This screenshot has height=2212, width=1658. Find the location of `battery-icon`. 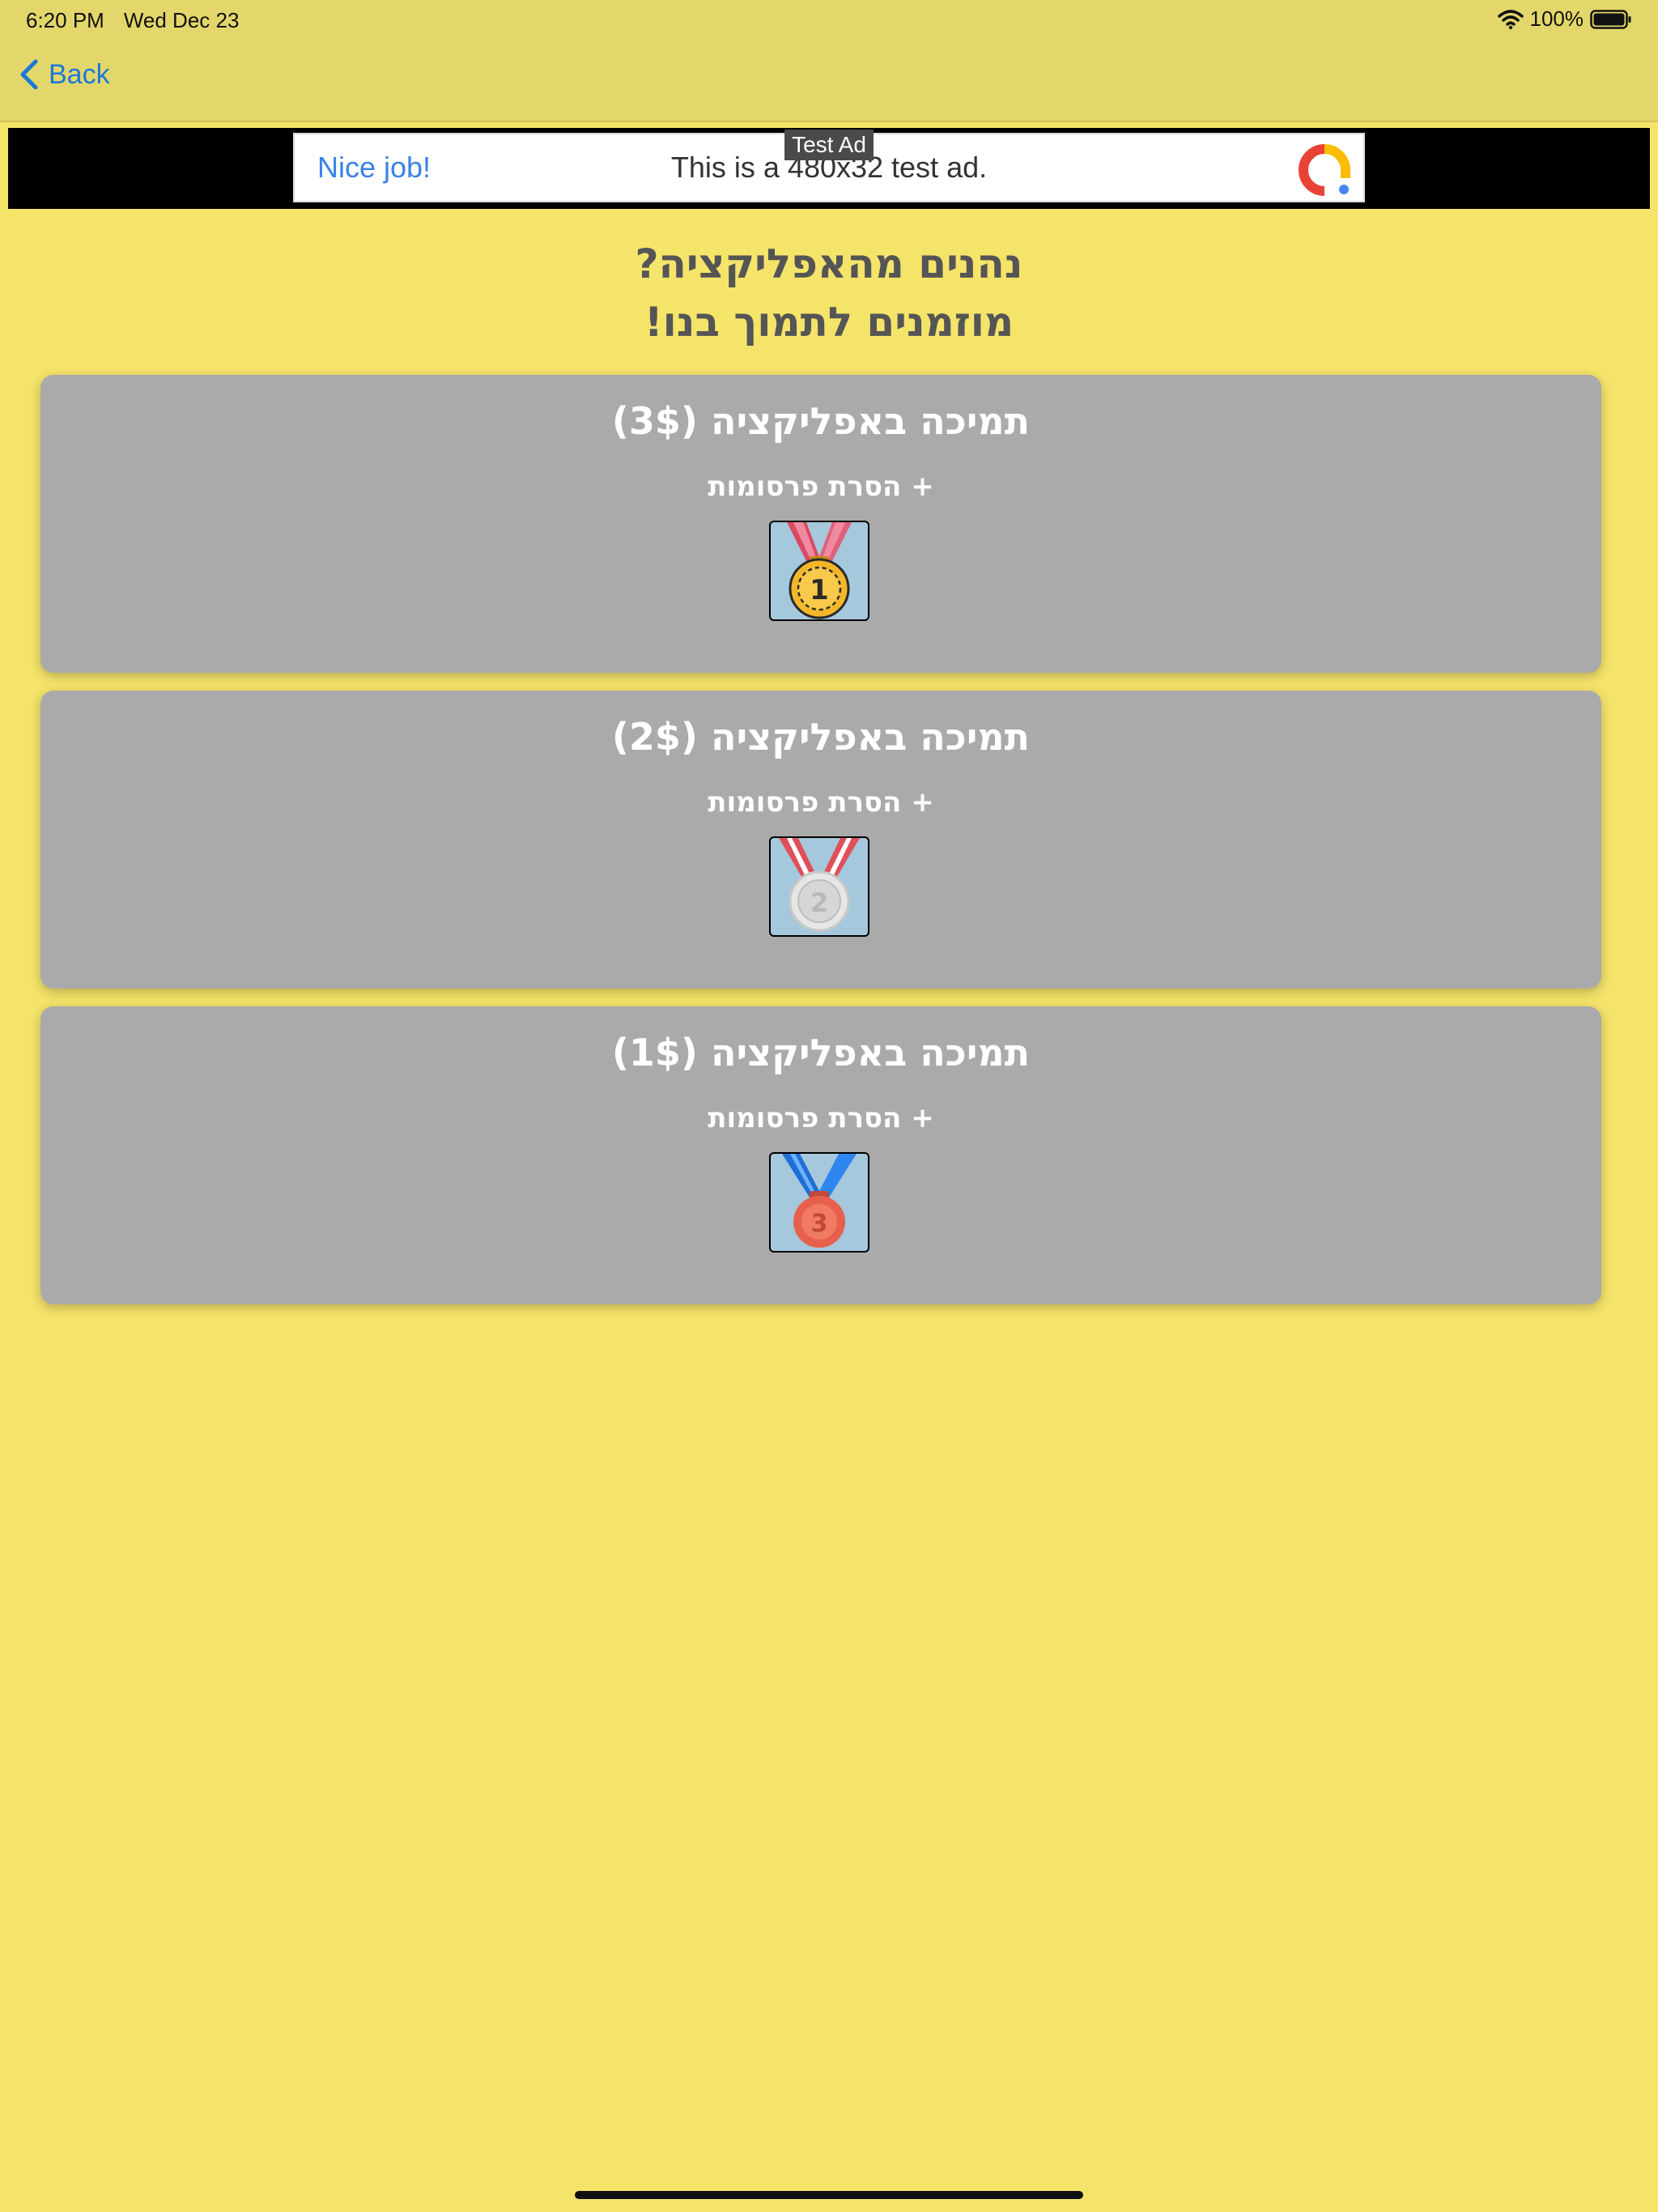

battery-icon is located at coordinates (1610, 19).